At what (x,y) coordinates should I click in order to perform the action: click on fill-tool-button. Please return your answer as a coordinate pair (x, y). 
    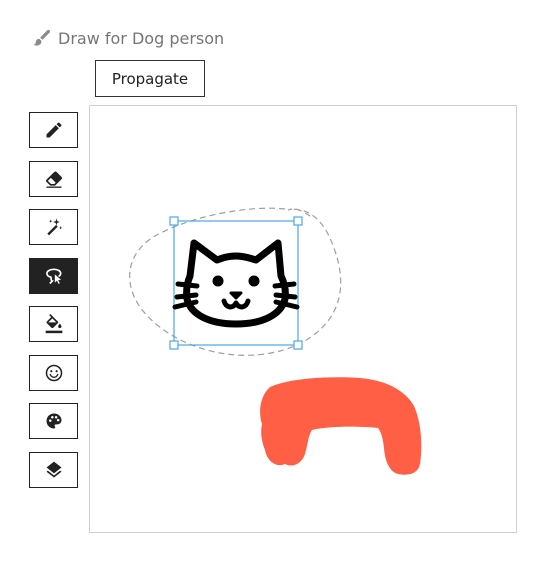
    Looking at the image, I should click on (53, 324).